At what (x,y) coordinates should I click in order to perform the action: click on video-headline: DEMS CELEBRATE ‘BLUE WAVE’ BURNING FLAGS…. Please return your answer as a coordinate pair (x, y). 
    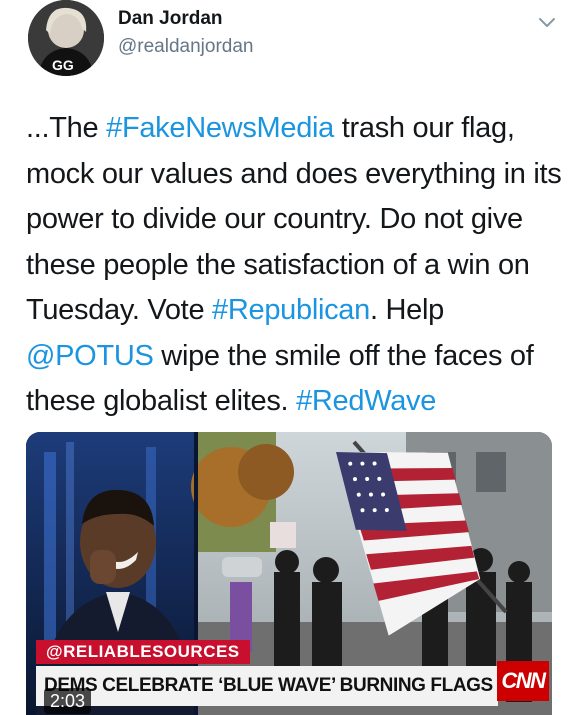
    Looking at the image, I should click on (267, 686).